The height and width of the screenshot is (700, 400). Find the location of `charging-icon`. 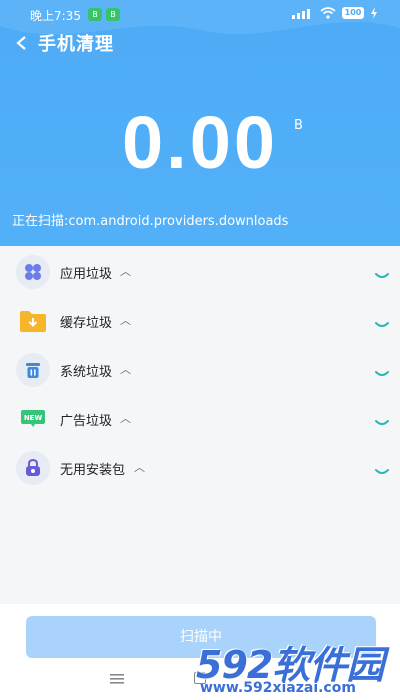

charging-icon is located at coordinates (374, 13).